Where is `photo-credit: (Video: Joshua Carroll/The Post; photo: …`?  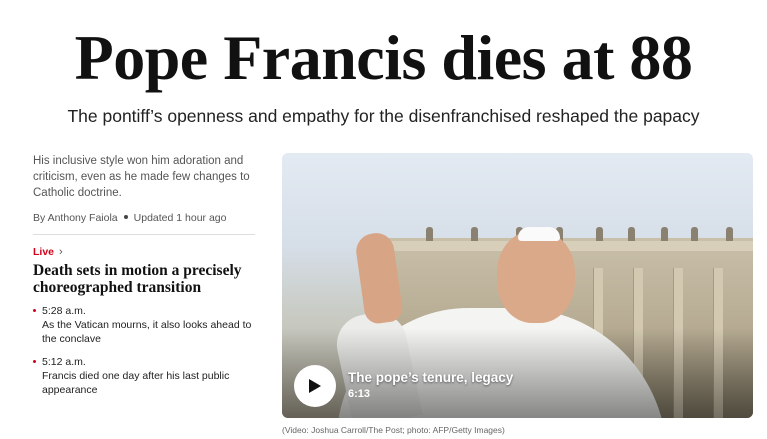
photo-credit: (Video: Joshua Carroll/The Post; photo: … is located at coordinates (393, 430).